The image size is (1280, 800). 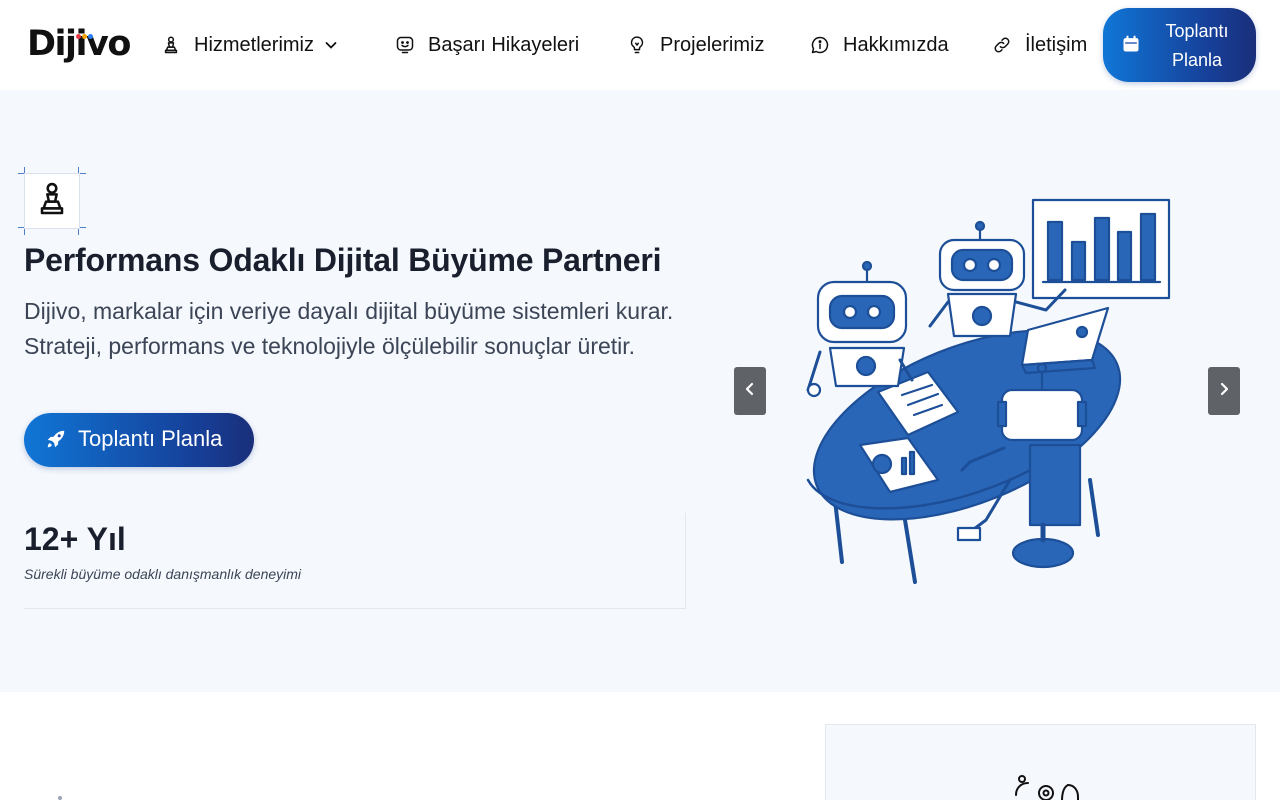 What do you see at coordinates (1002, 45) in the screenshot?
I see `link-icon` at bounding box center [1002, 45].